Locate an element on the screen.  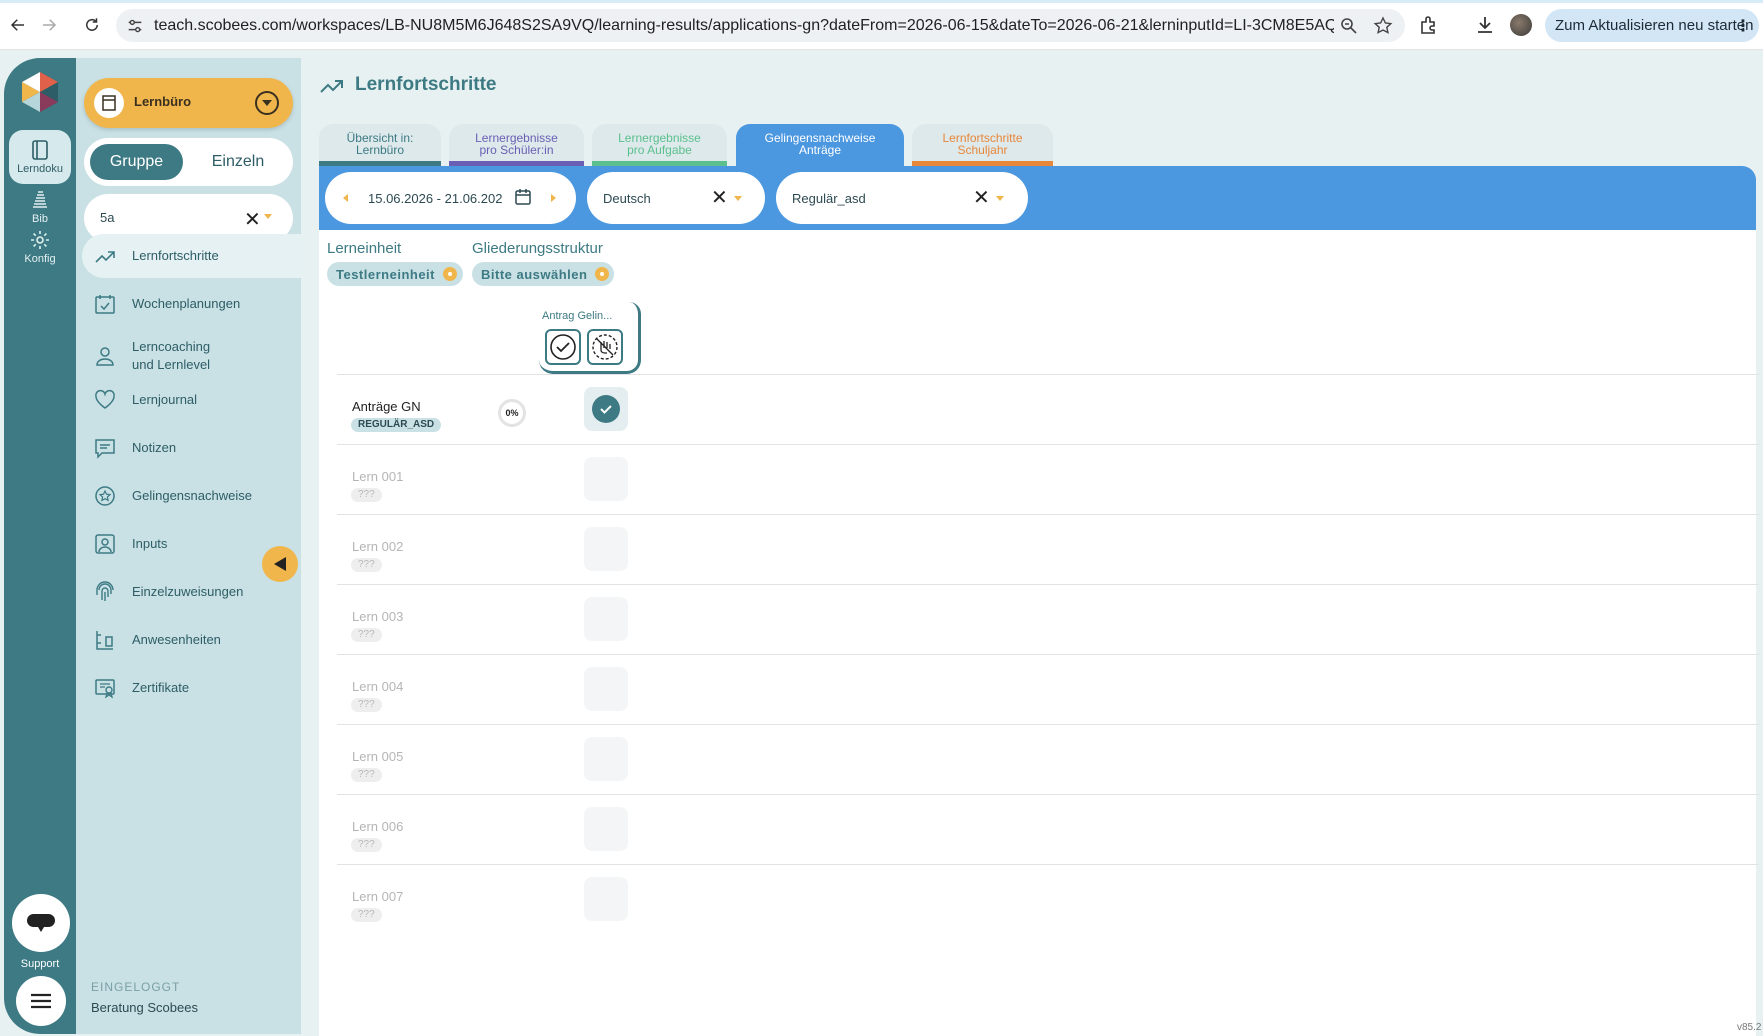
tab-overview: Übersicht in: Lernbüro is located at coordinates (380, 145).